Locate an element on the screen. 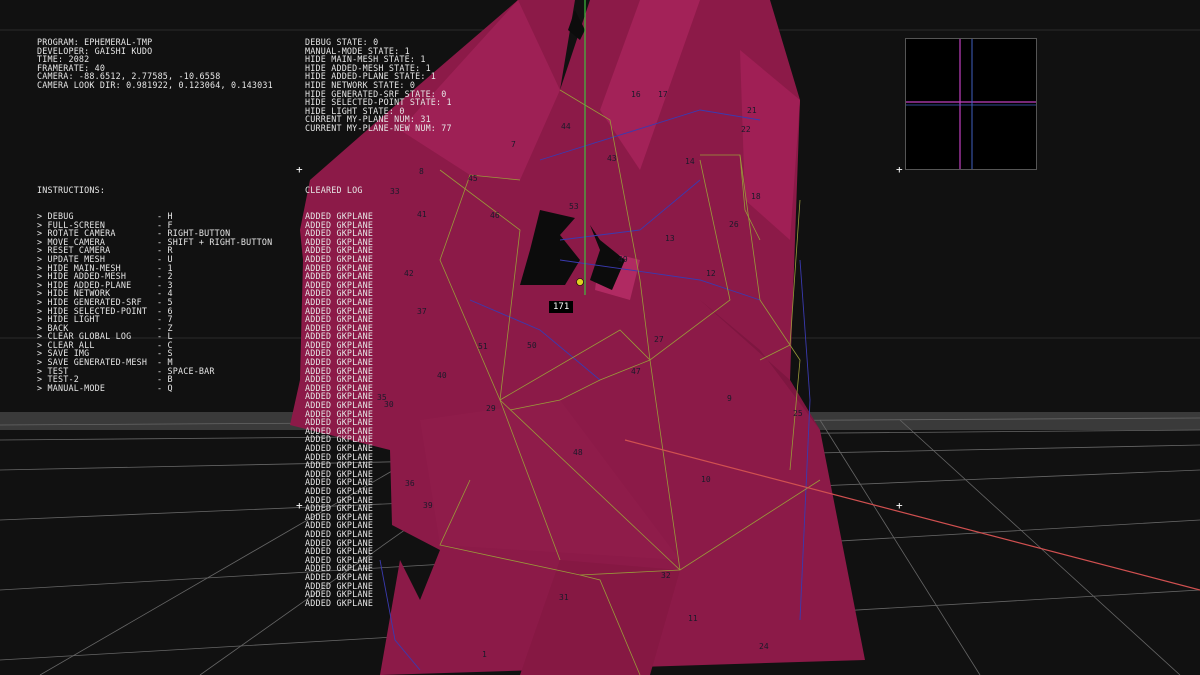 Image resolution: width=1200 pixels, height=675 pixels. plane-number-label: 17 is located at coordinates (663, 94).